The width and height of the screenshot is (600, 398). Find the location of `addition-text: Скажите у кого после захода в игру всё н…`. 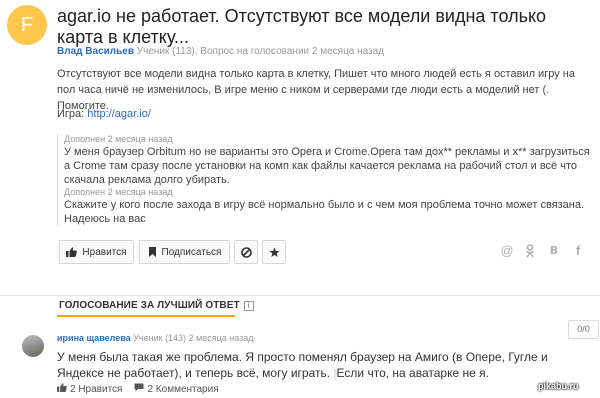

addition-text: Скажите у кого после захода в игру всё н… is located at coordinates (324, 212).